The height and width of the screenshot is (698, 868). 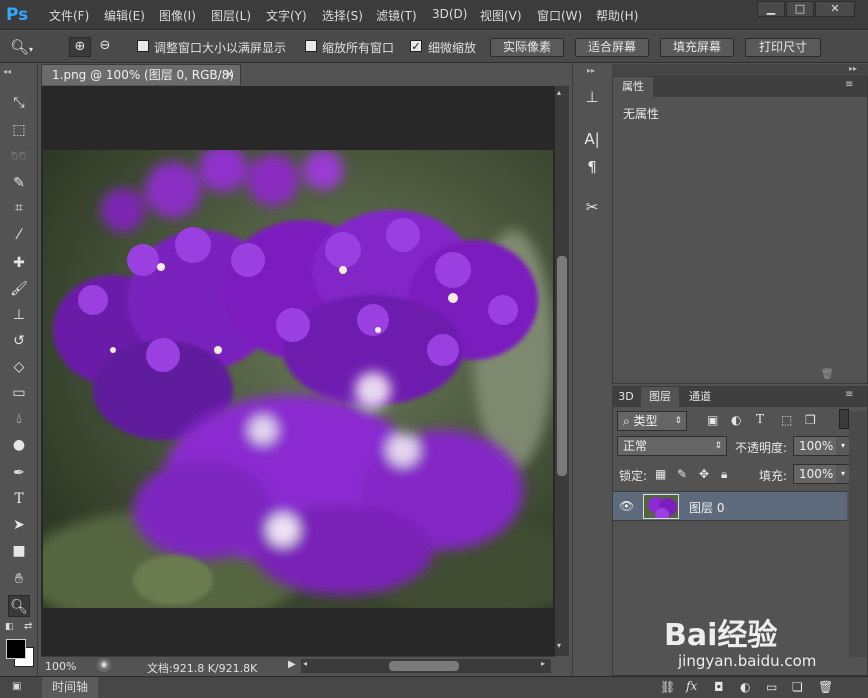 I want to click on path-selection-tool: ➤, so click(x=19, y=525).